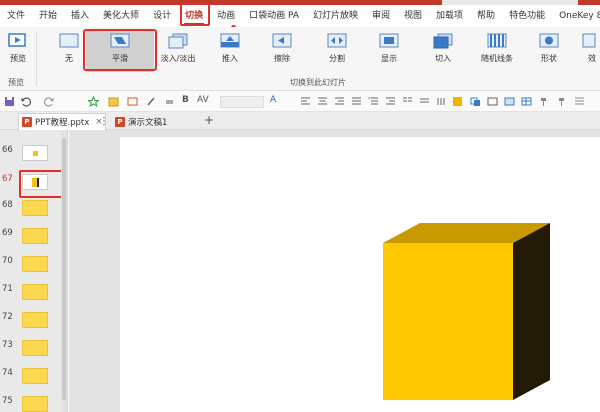 The width and height of the screenshot is (600, 412). What do you see at coordinates (337, 40) in the screenshot?
I see `split-transition-icon` at bounding box center [337, 40].